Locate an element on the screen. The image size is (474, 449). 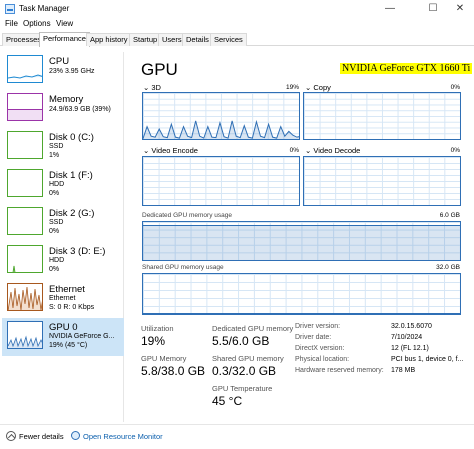
open-resource-monitor-link: Open Resource Monitor is located at coordinates (123, 436).